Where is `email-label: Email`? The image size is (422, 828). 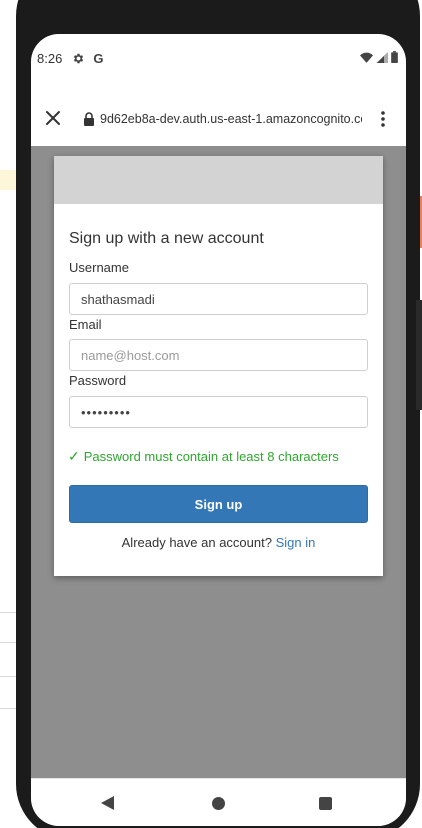
email-label: Email is located at coordinates (85, 324).